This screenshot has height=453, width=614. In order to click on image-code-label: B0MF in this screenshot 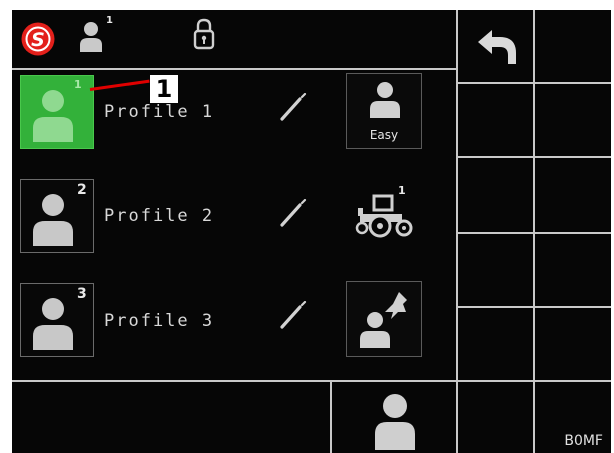, I will do `click(583, 441)`.